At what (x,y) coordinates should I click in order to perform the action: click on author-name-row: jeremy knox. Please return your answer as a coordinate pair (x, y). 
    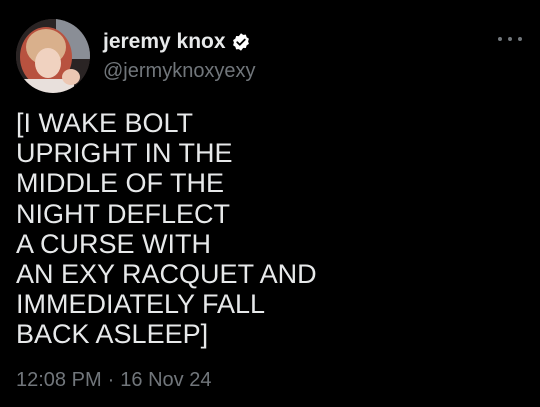
    Looking at the image, I should click on (177, 42).